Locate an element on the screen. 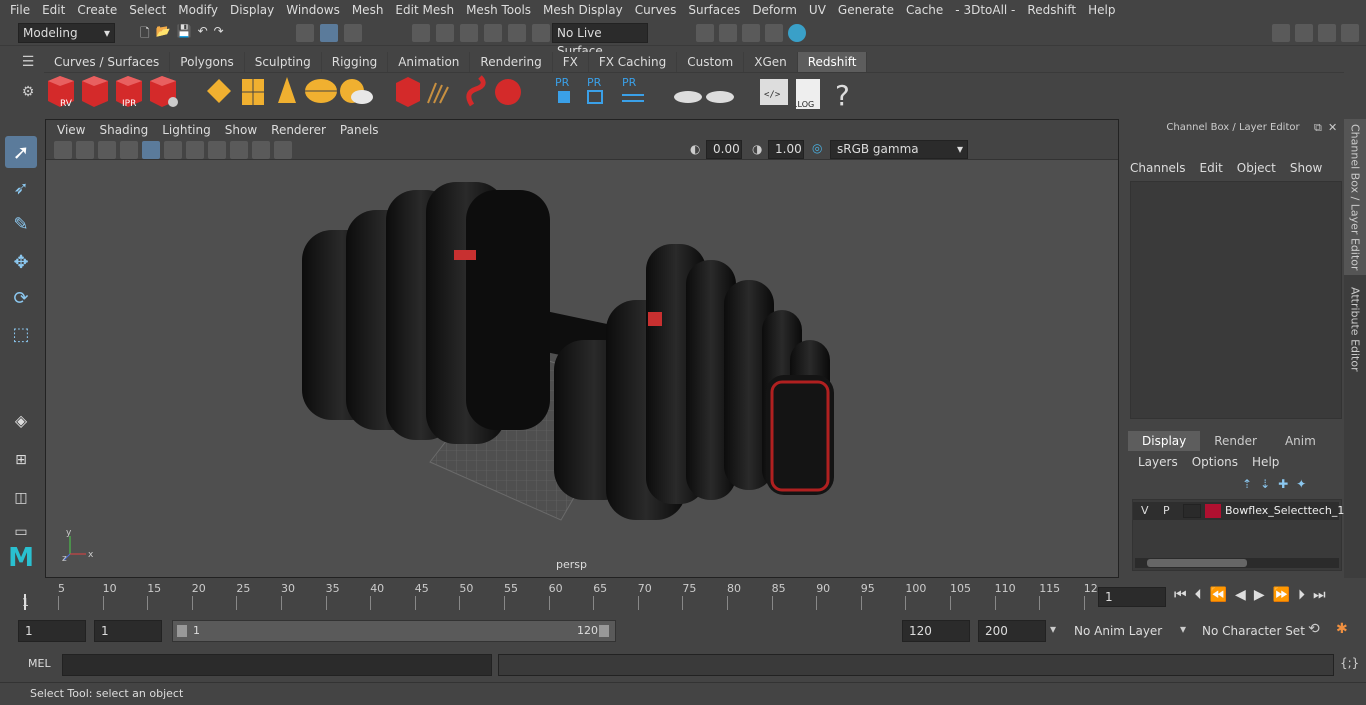 The height and width of the screenshot is (705, 1366). menu-generate: Generate is located at coordinates (866, 10).